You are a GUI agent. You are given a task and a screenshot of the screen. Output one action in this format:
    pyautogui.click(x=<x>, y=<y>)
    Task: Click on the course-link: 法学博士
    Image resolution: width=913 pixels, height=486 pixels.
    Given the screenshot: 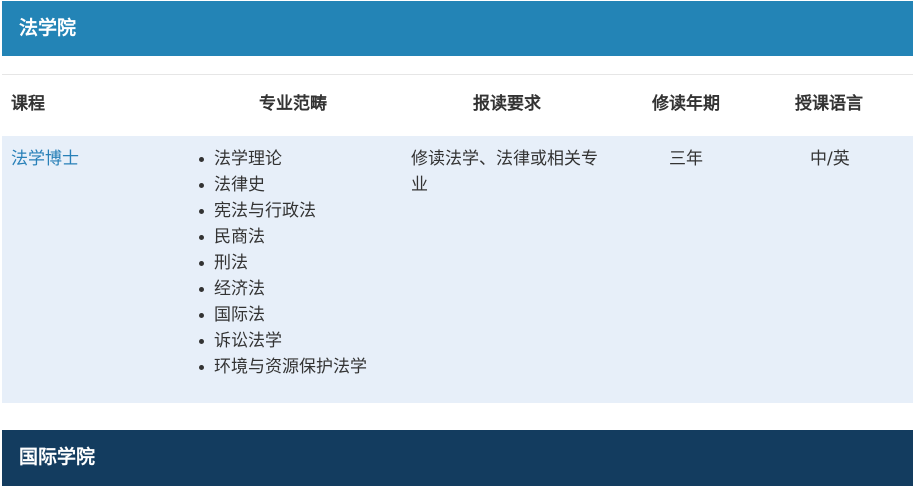 What is the action you would take?
    pyautogui.click(x=45, y=159)
    